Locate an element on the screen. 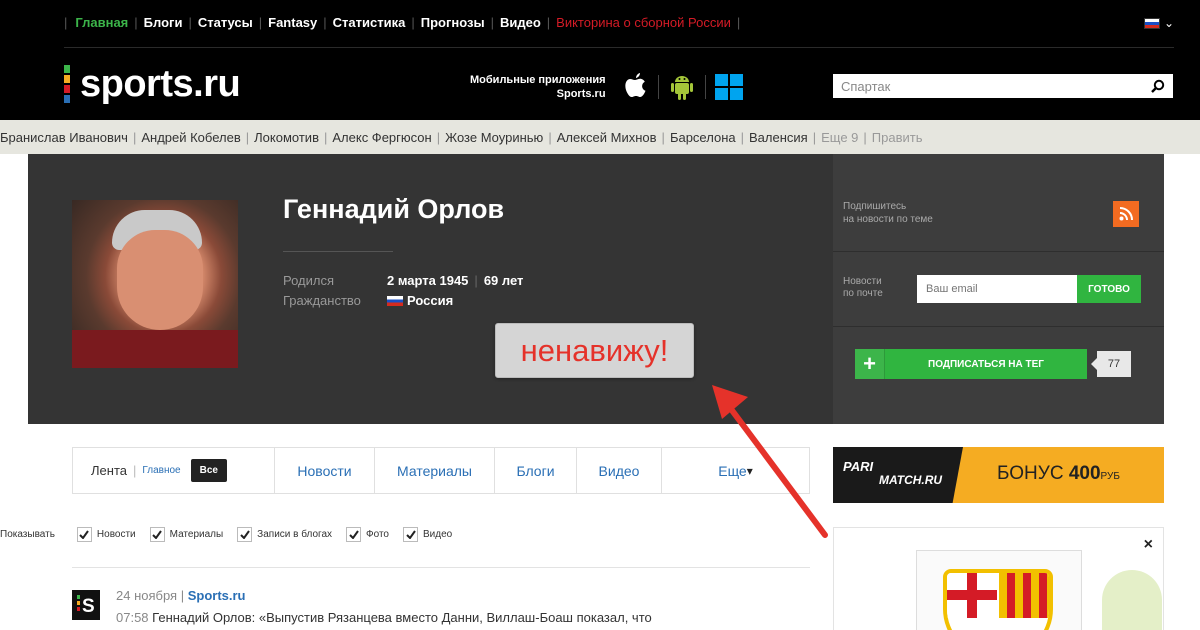  tab-item: Видео is located at coordinates (619, 470).